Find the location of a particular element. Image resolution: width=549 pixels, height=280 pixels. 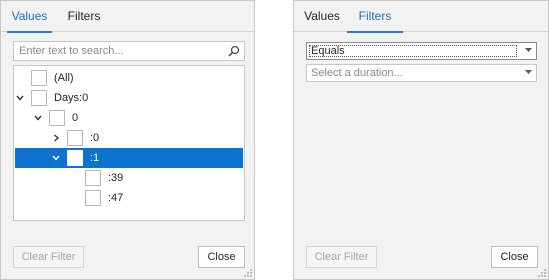

tree-node-label: :47 is located at coordinates (116, 198).